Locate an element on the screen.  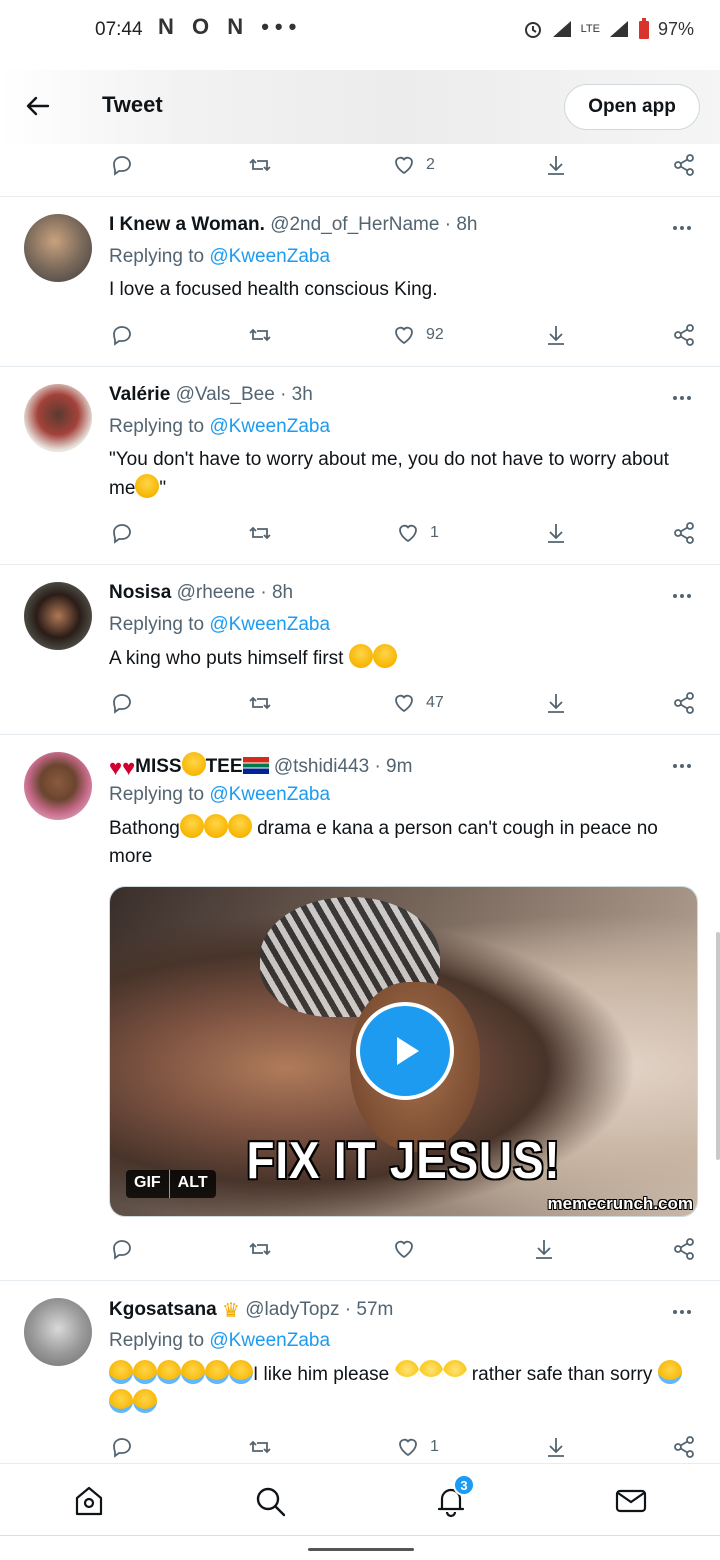
author-handle: @ladyTopz is located at coordinates (292, 1309).